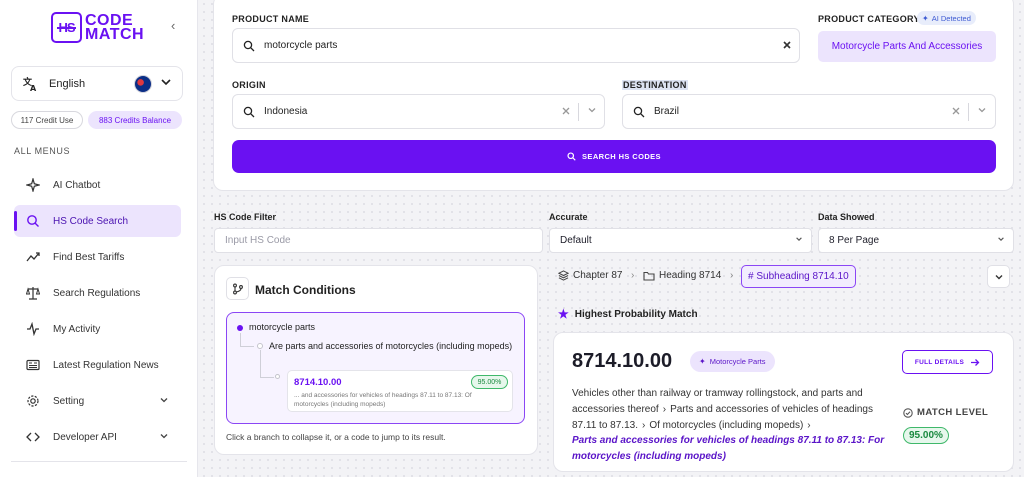 This screenshot has height=477, width=1024. I want to click on sidebar-item-search-regulations: Search Regulations, so click(97, 293).